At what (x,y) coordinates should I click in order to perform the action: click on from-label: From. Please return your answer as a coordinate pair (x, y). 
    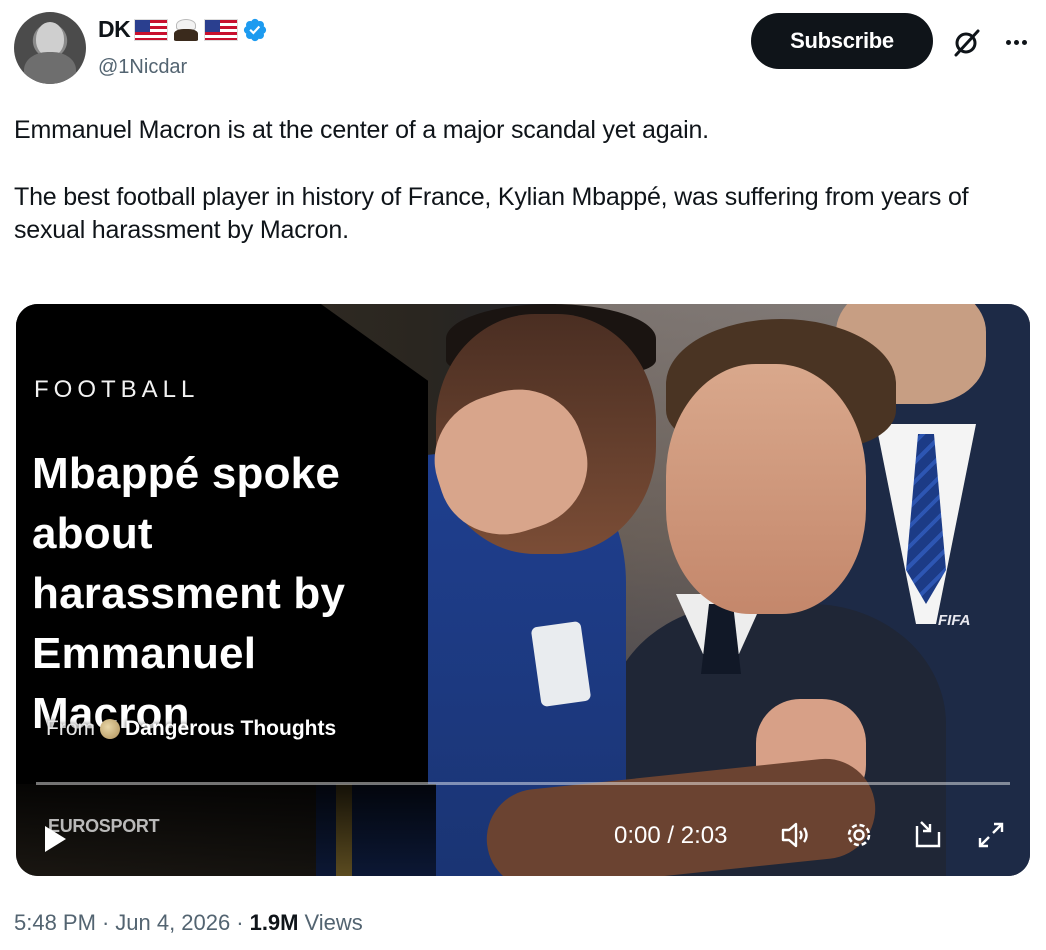
    Looking at the image, I should click on (70, 728).